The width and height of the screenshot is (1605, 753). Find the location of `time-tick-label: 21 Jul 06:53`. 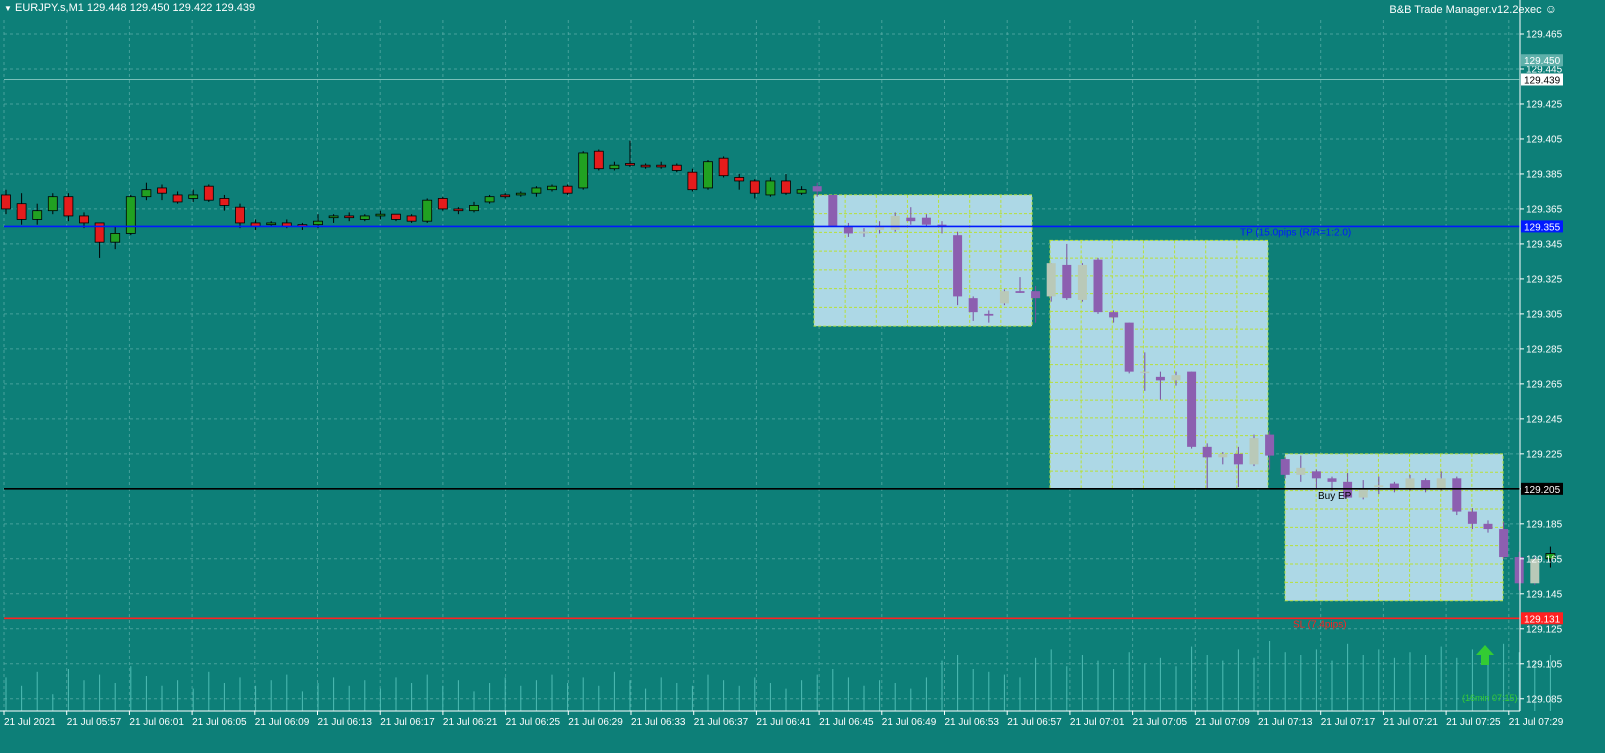

time-tick-label: 21 Jul 06:53 is located at coordinates (972, 722).